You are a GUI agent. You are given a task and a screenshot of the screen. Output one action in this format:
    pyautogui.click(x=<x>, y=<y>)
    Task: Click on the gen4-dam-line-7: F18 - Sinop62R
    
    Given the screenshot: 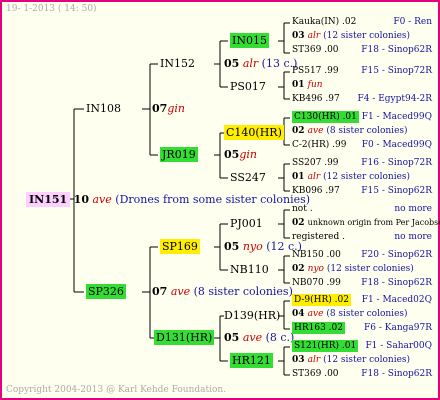 What is the action you would take?
    pyautogui.click(x=396, y=374)
    